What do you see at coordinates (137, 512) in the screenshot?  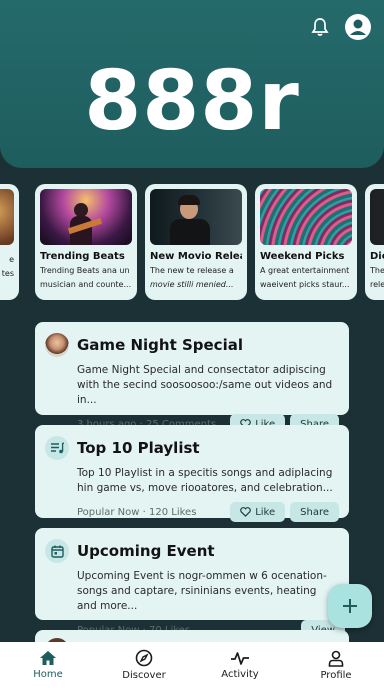 I see `feed-card-meta: Popular Now · 120 Likes` at bounding box center [137, 512].